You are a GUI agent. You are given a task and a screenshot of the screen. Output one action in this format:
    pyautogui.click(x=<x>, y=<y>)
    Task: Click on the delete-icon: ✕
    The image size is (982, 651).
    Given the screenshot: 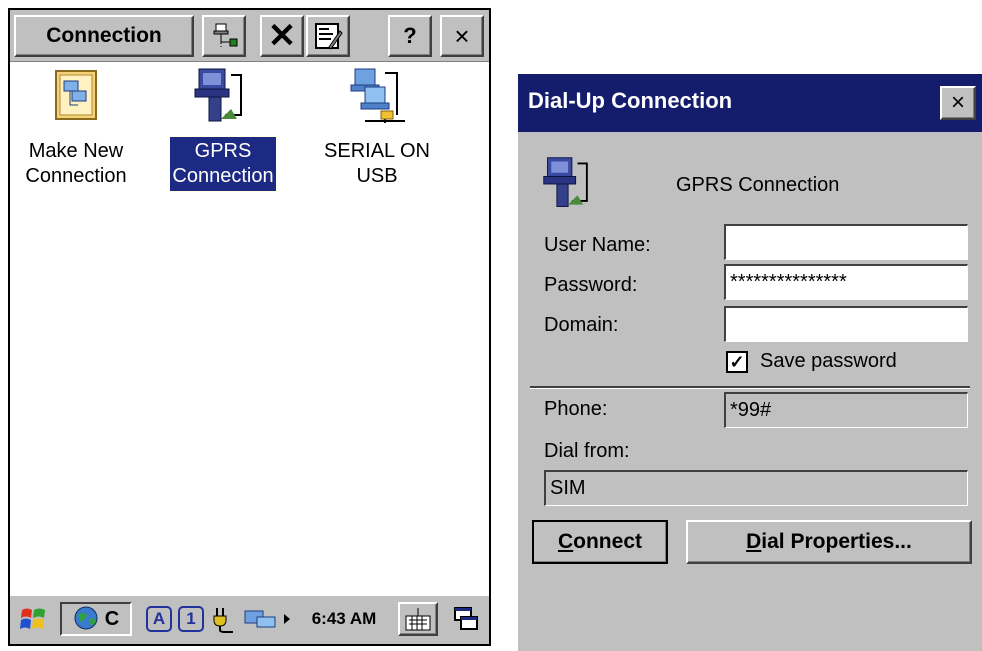 What is the action you would take?
    pyautogui.click(x=282, y=36)
    